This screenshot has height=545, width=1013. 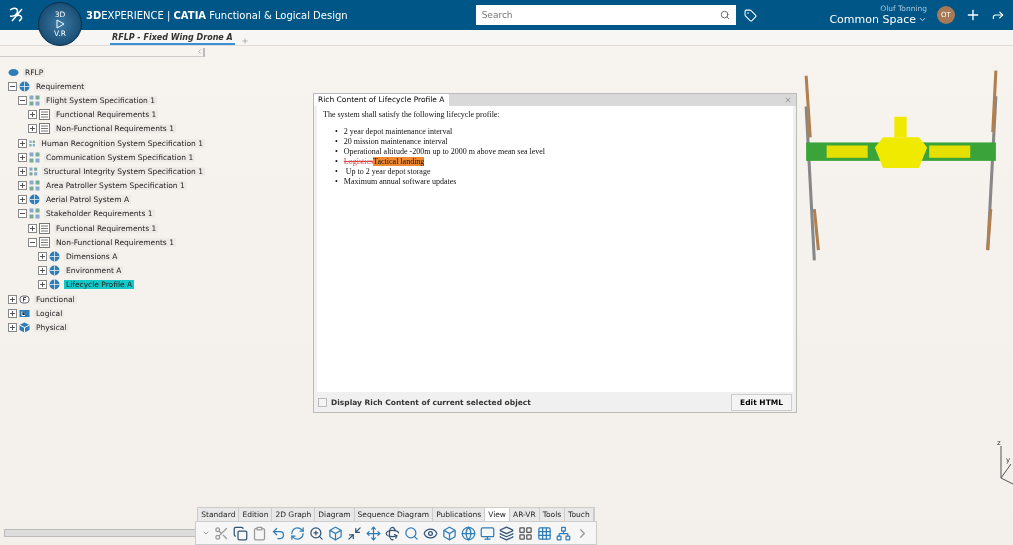 What do you see at coordinates (17, 15) in the screenshot?
I see `logo-icon` at bounding box center [17, 15].